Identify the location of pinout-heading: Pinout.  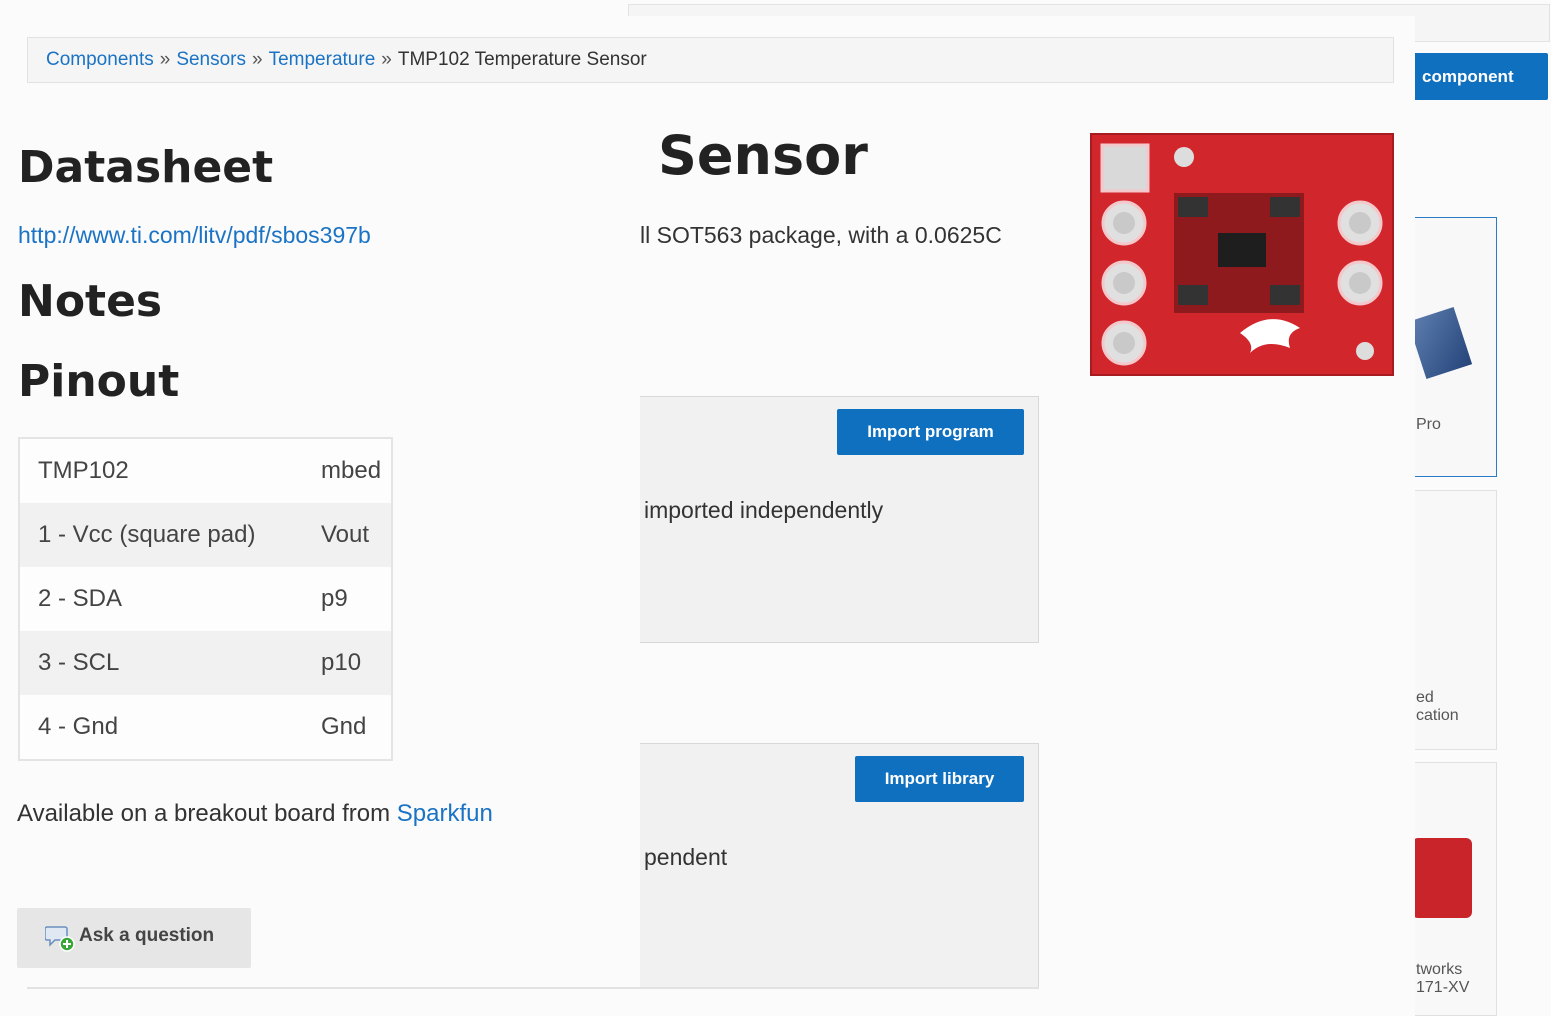
(99, 381).